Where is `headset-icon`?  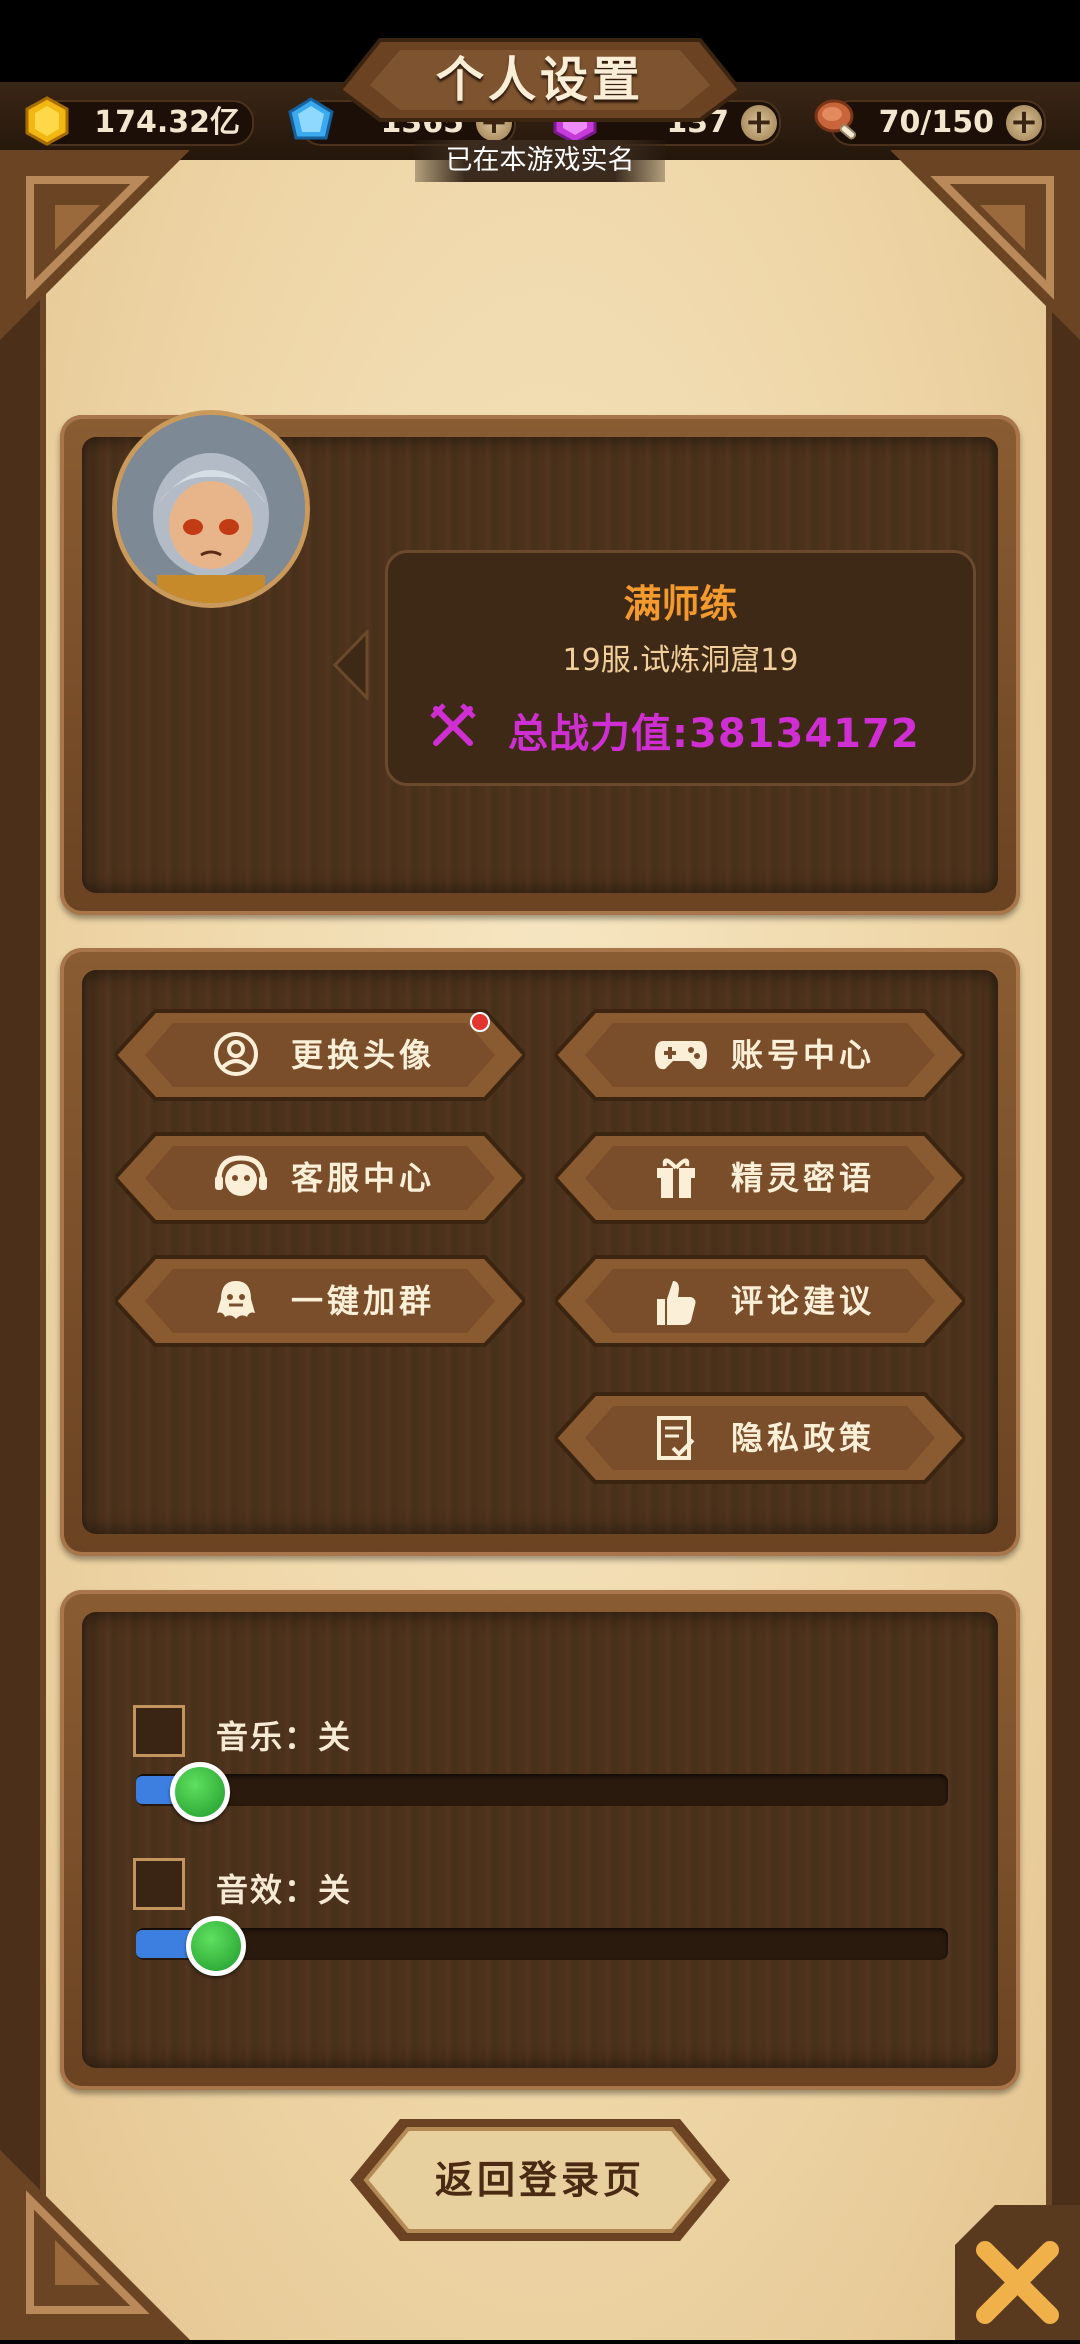 headset-icon is located at coordinates (241, 1175).